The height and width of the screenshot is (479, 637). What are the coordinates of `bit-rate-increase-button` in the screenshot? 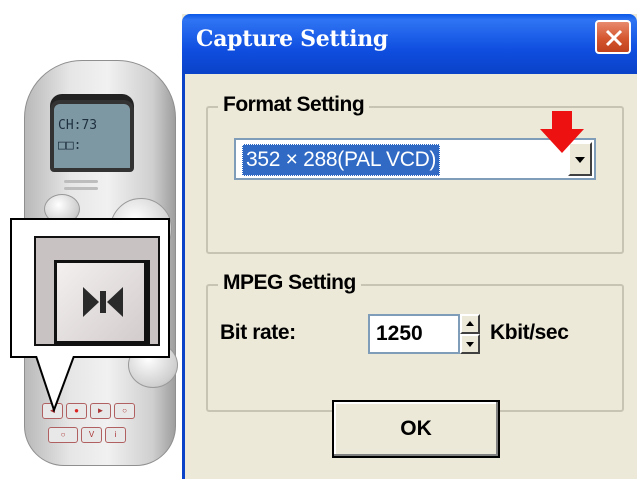 It's located at (470, 324).